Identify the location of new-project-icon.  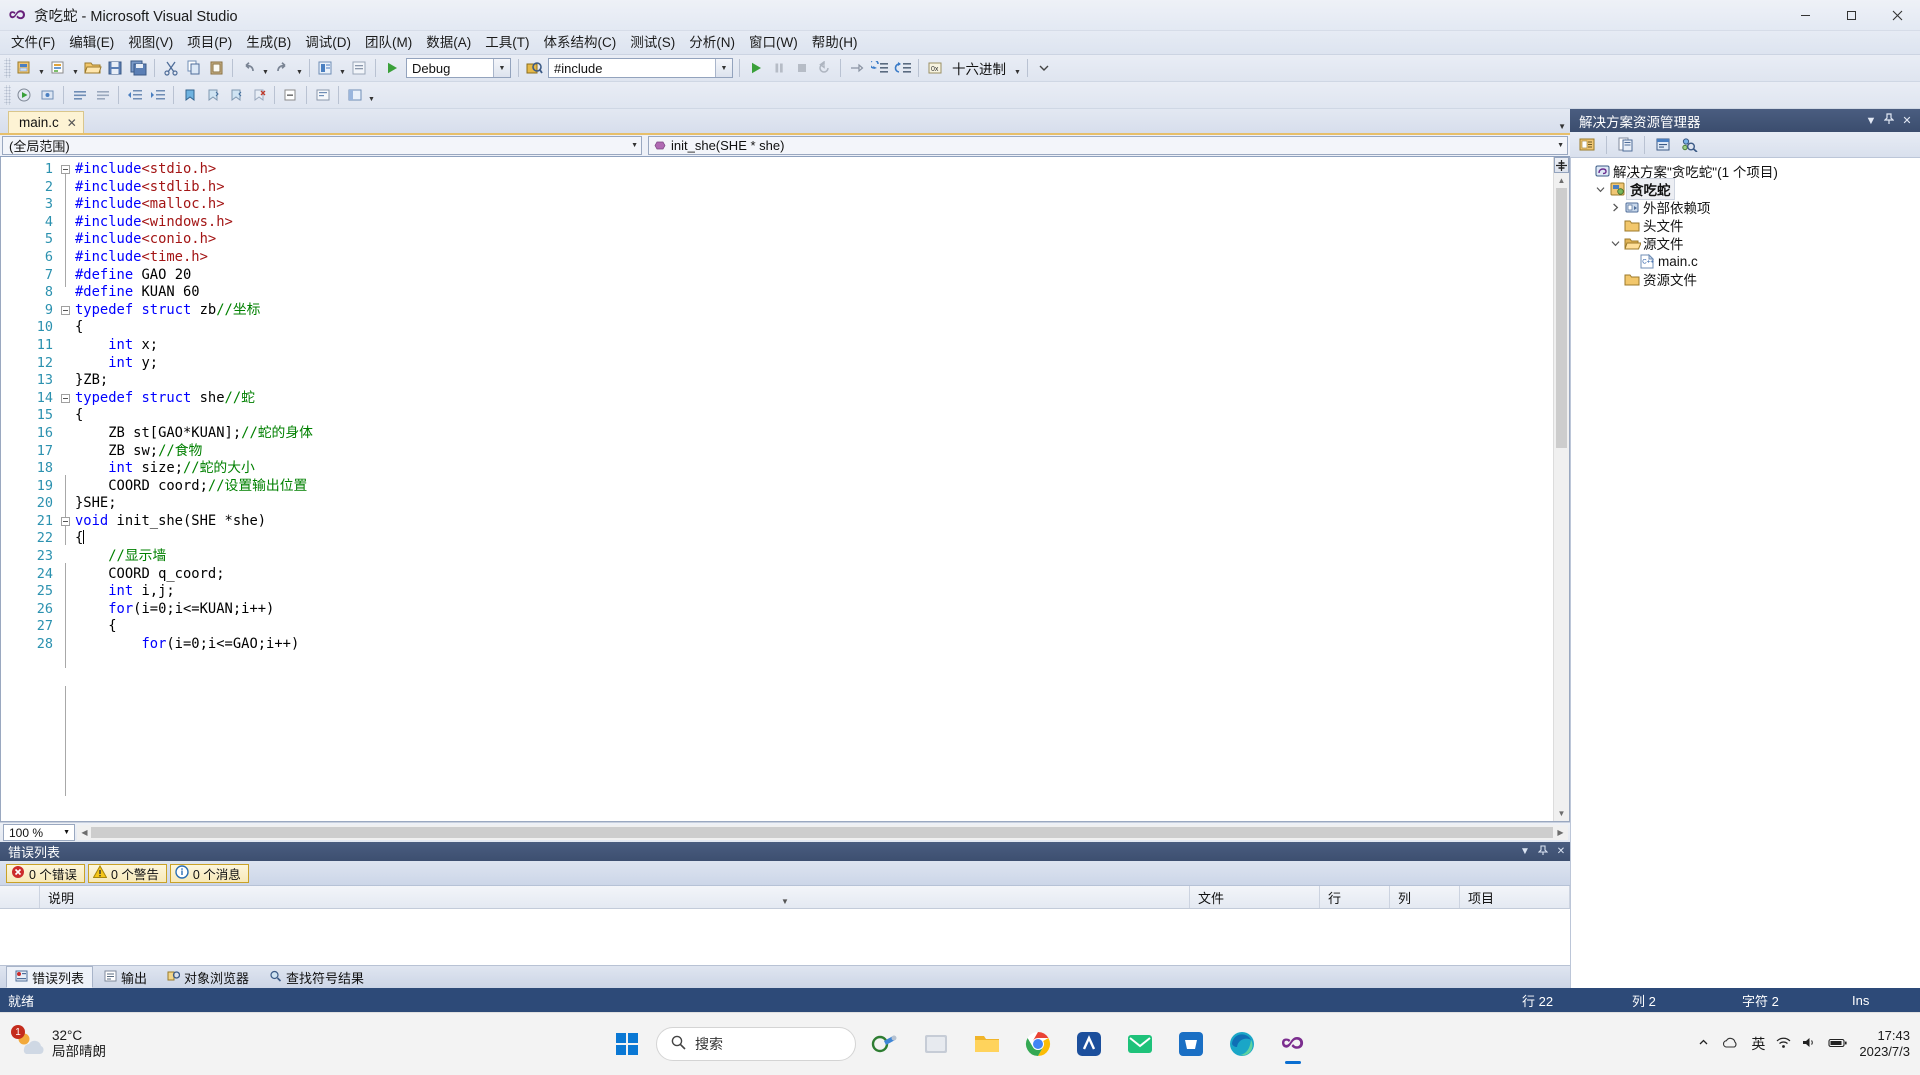
(24, 68).